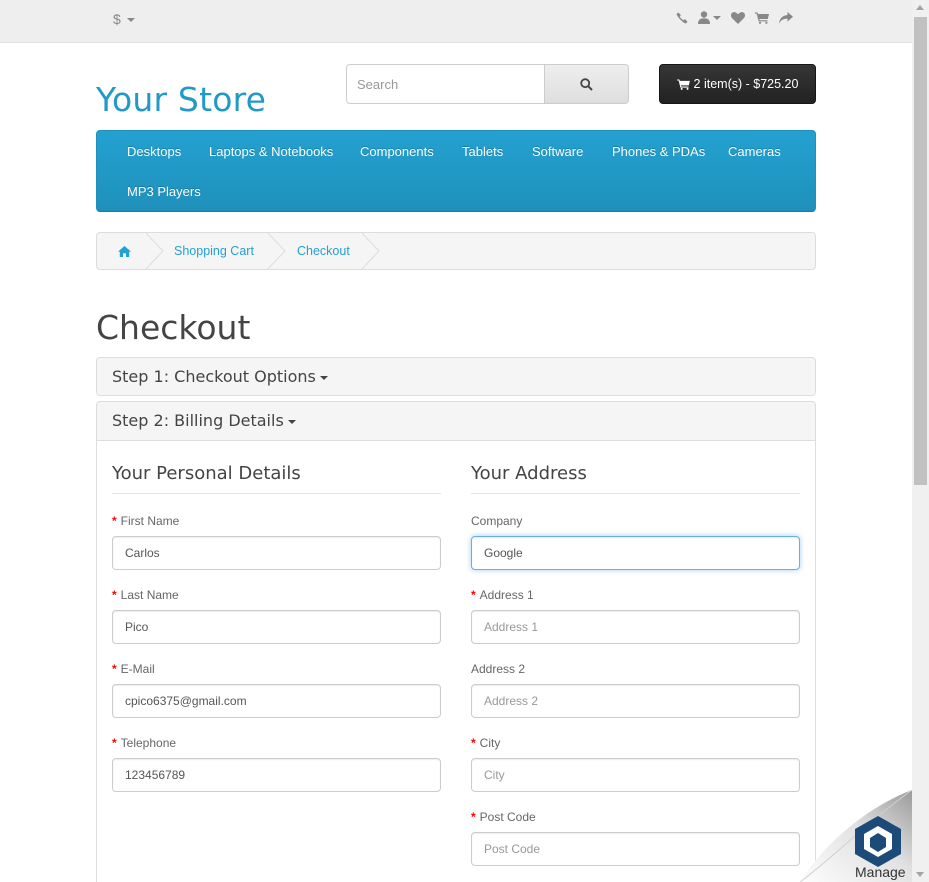  What do you see at coordinates (117, 19) in the screenshot?
I see `currency-symbol: $` at bounding box center [117, 19].